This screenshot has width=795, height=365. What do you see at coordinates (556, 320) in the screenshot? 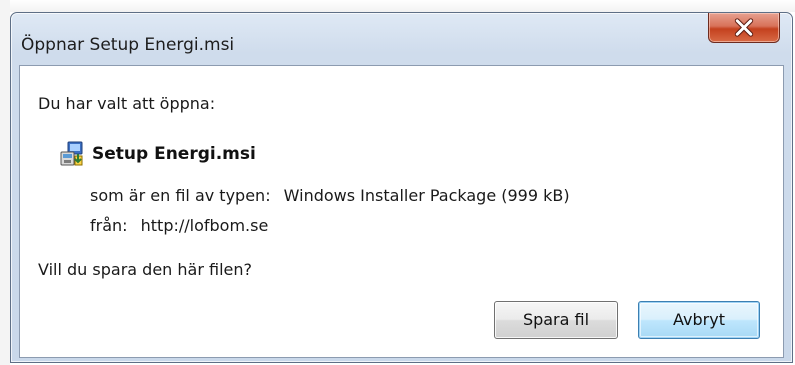
I see `save-file-button: Spara fil` at bounding box center [556, 320].